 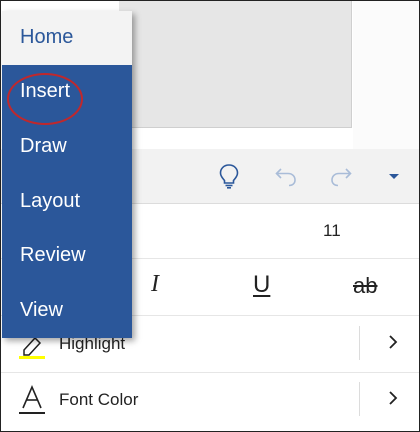 I want to click on font-color-icon, so click(x=32, y=400).